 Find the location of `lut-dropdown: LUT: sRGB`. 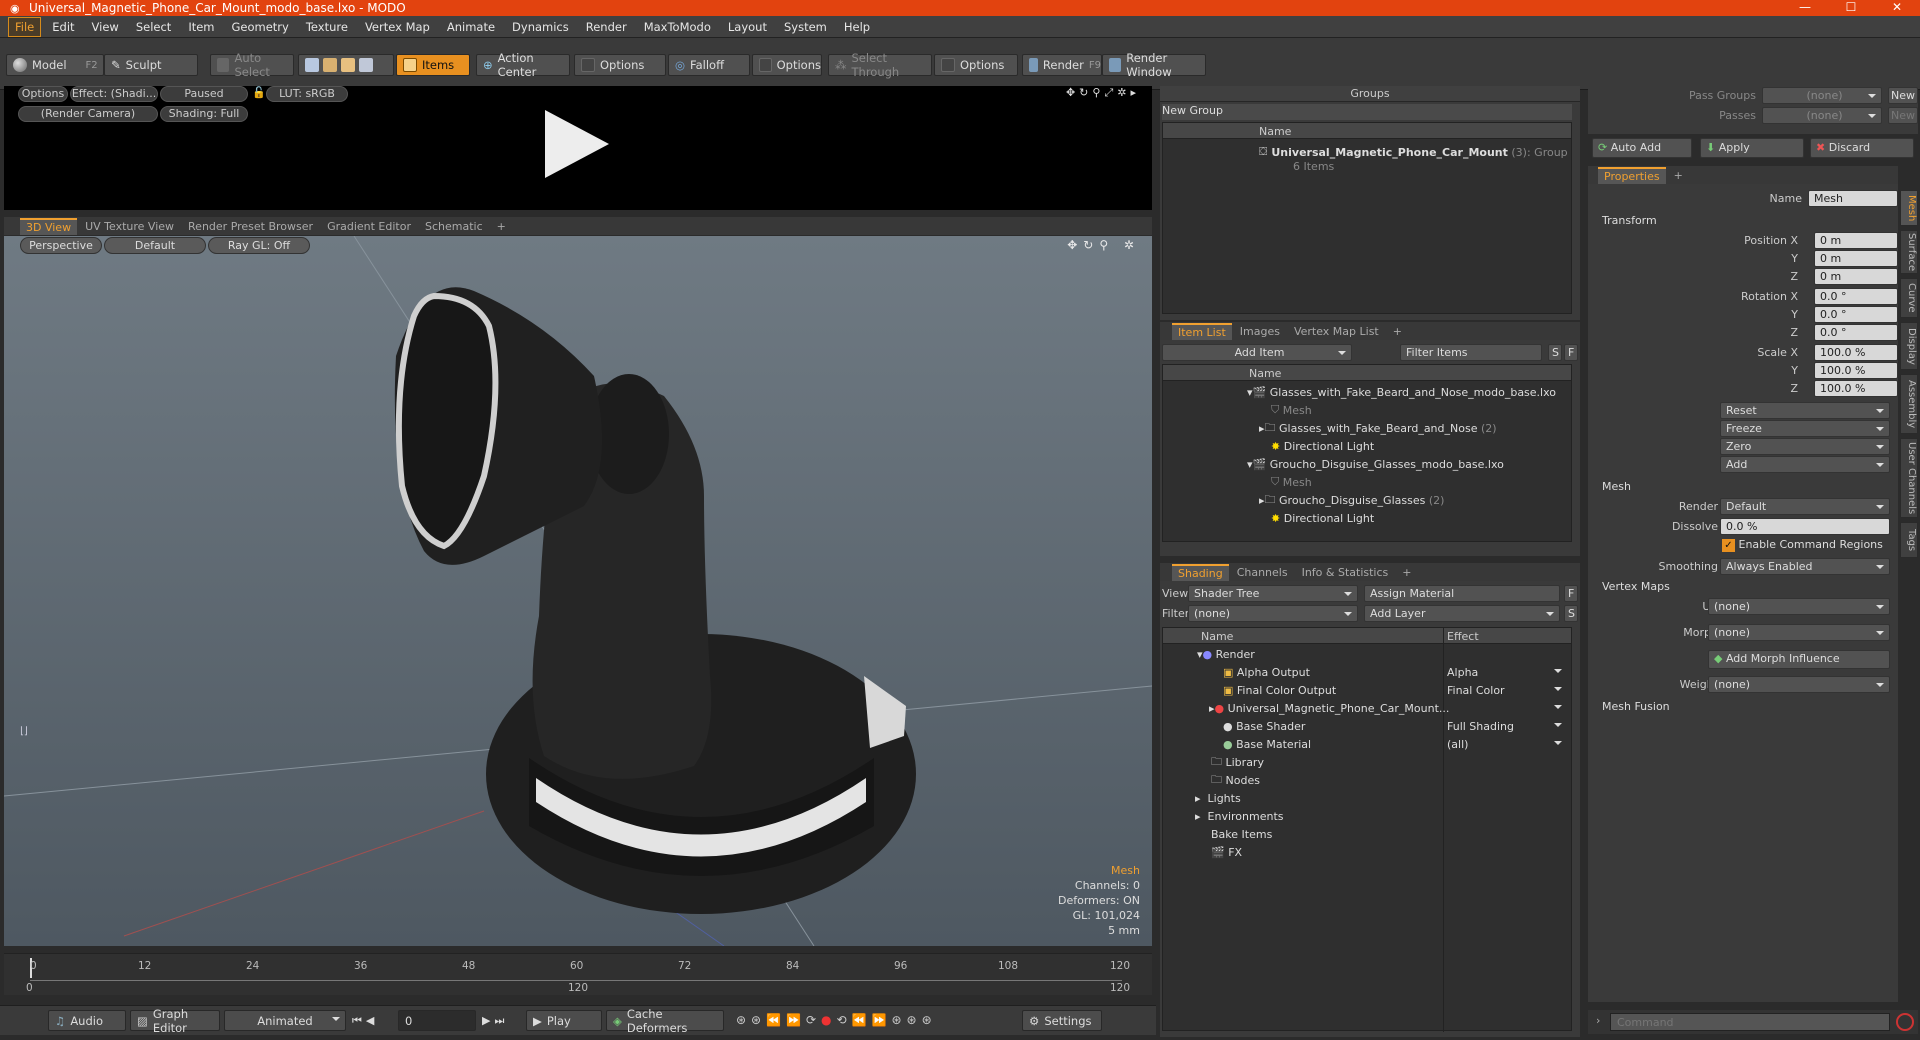

lut-dropdown: LUT: sRGB is located at coordinates (307, 94).